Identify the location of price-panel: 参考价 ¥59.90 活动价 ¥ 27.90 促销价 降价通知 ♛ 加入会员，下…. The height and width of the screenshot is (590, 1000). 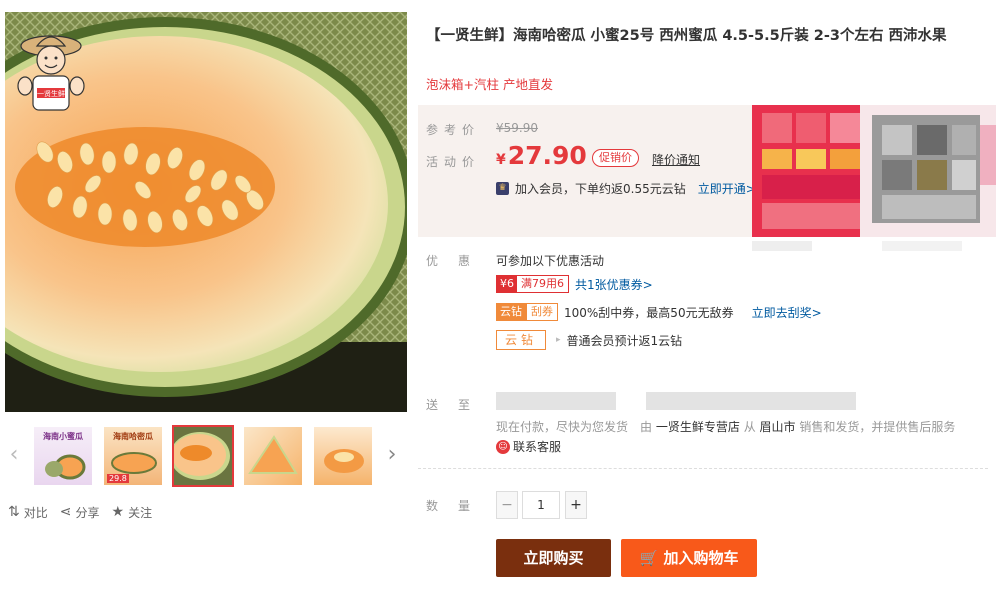
(707, 171).